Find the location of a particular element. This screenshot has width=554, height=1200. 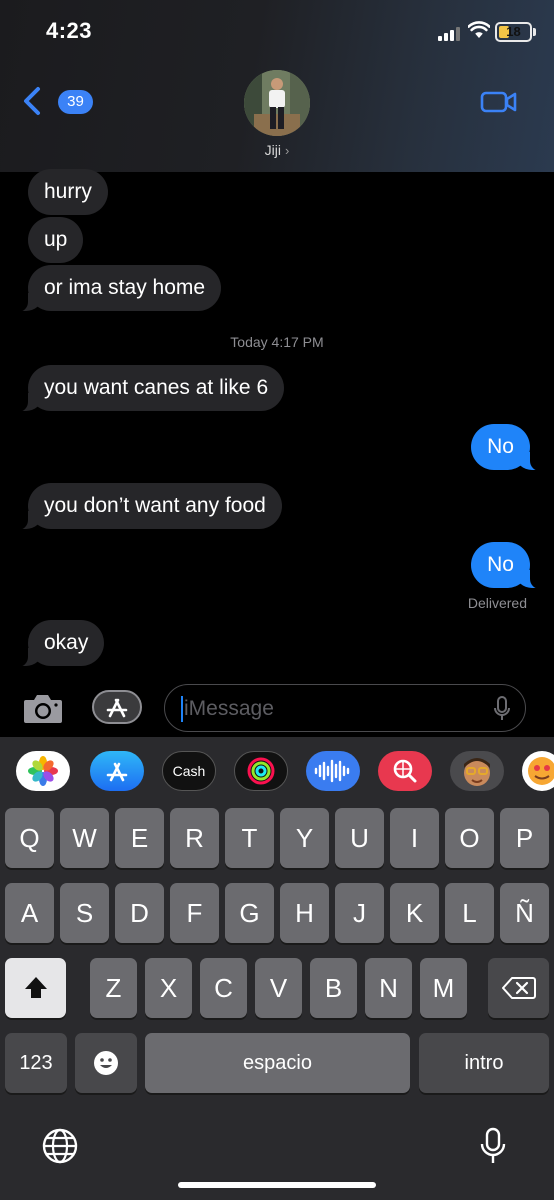

message-bubble-incoming: you want canes at like 6 is located at coordinates (149, 388).